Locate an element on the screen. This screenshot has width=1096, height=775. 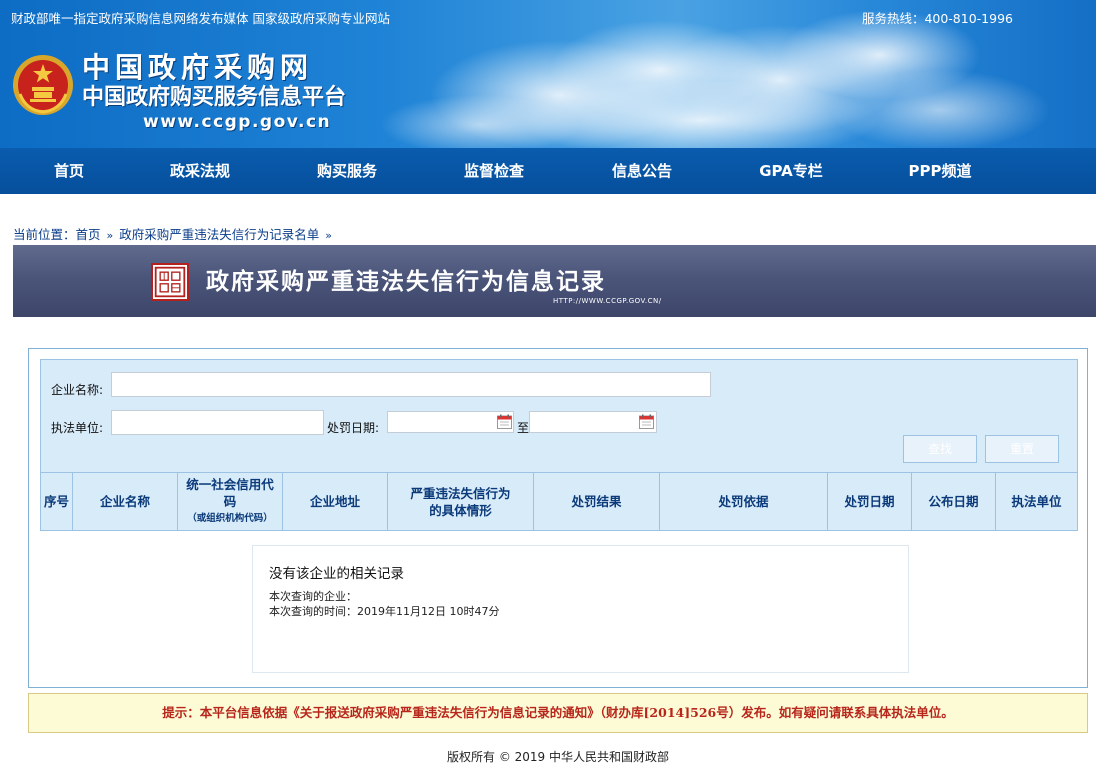
nav-item-purchase-service: 购买服务 is located at coordinates (347, 171).